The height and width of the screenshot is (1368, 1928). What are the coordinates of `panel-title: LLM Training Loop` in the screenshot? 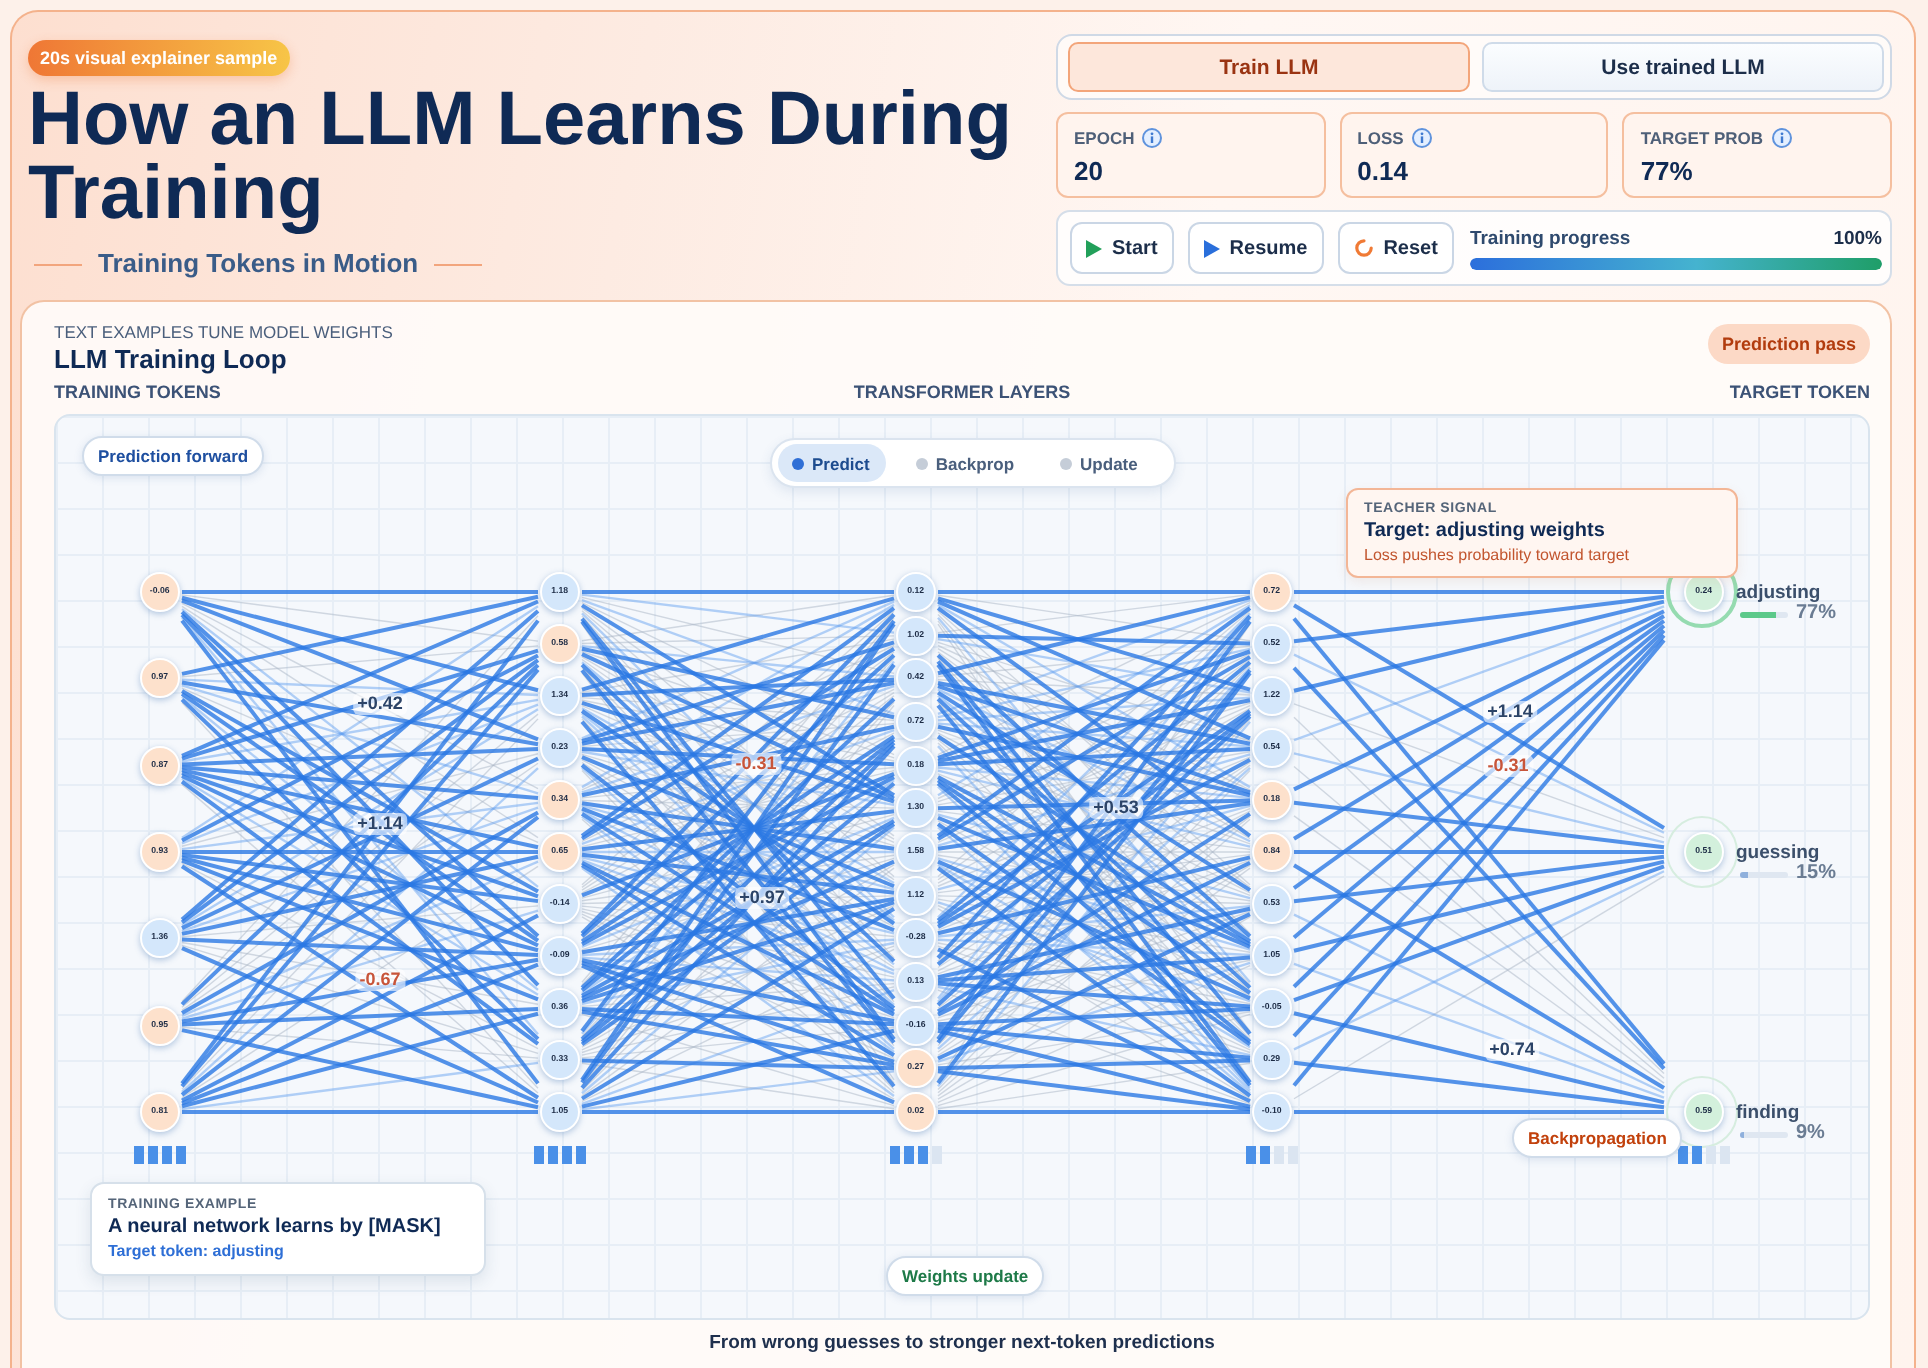 It's located at (170, 360).